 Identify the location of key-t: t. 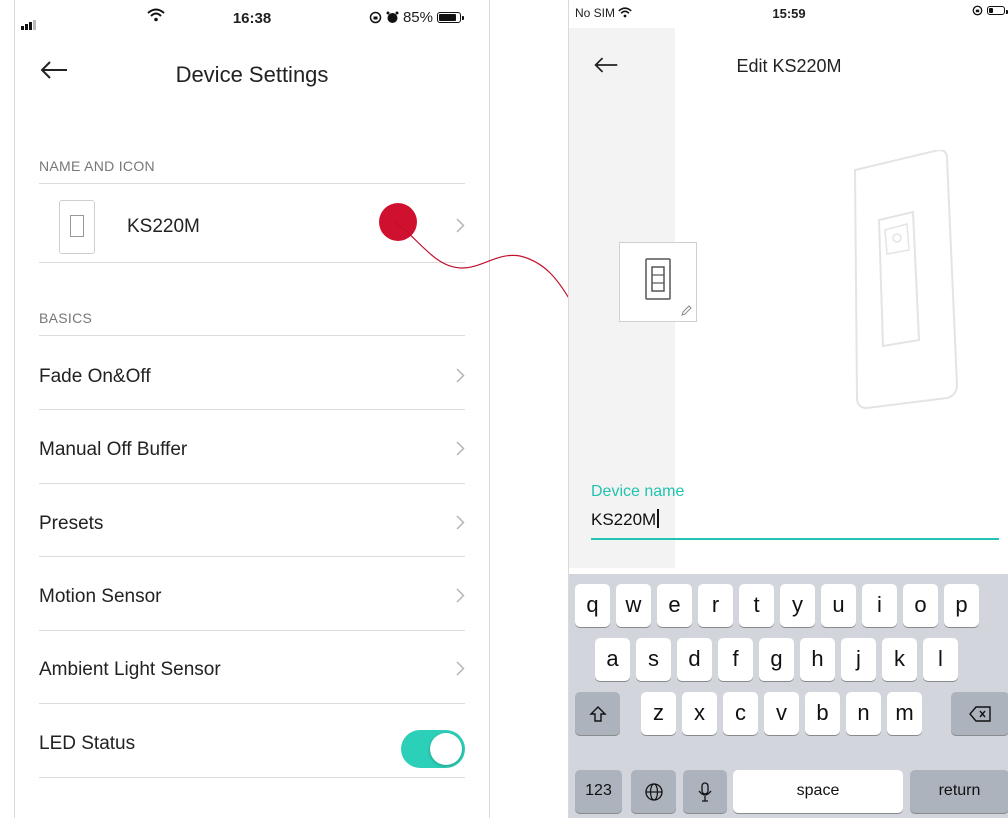
(756, 605).